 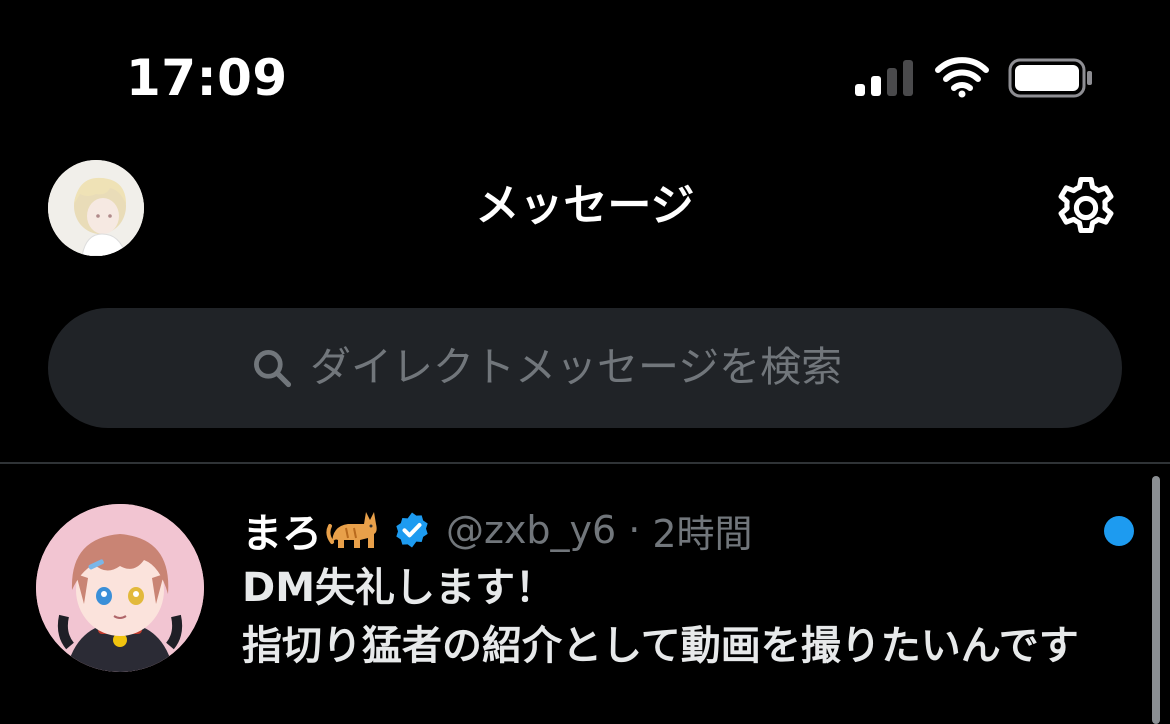 What do you see at coordinates (1086, 205) in the screenshot?
I see `gear-icon` at bounding box center [1086, 205].